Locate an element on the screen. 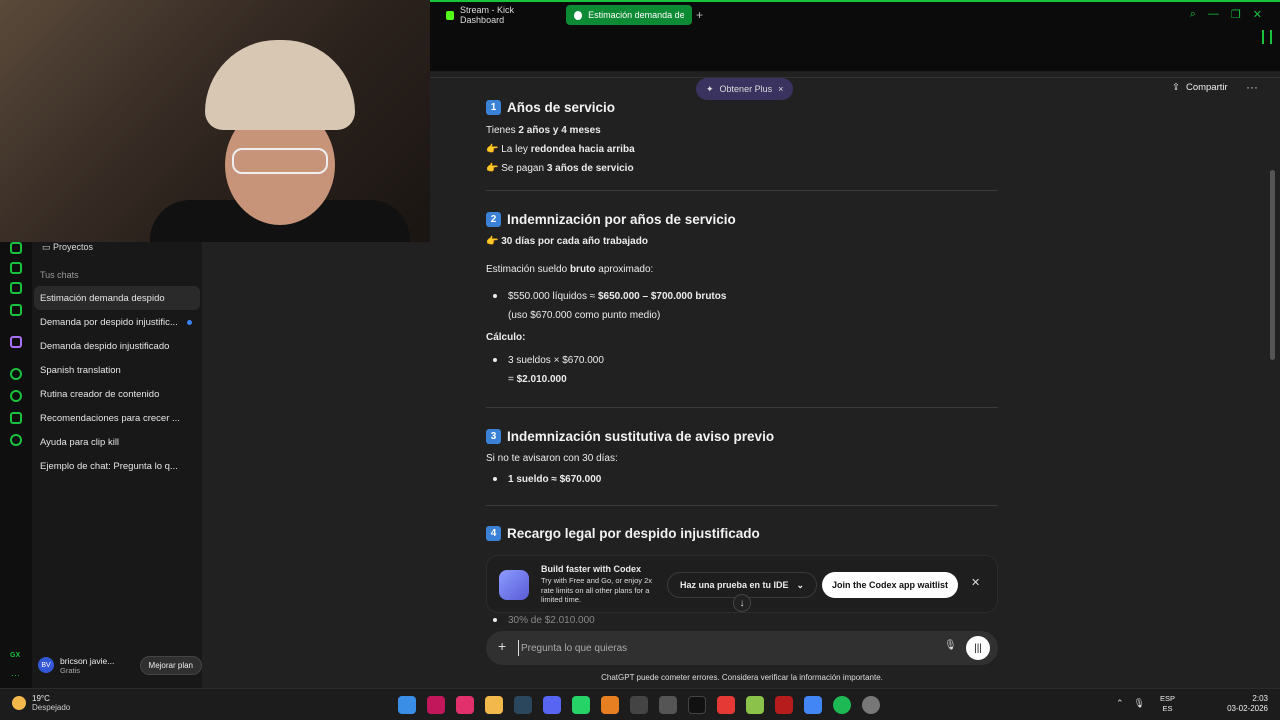 This screenshot has height=720, width=1280. paragraph: Tienes 2 años y 4 meses is located at coordinates (543, 130).